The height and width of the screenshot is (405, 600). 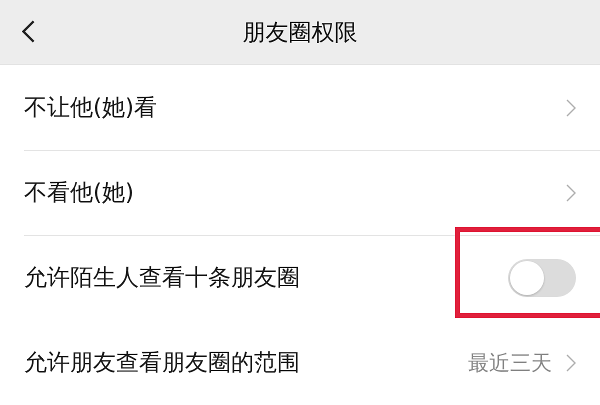 What do you see at coordinates (542, 277) in the screenshot?
I see `toggle-switch` at bounding box center [542, 277].